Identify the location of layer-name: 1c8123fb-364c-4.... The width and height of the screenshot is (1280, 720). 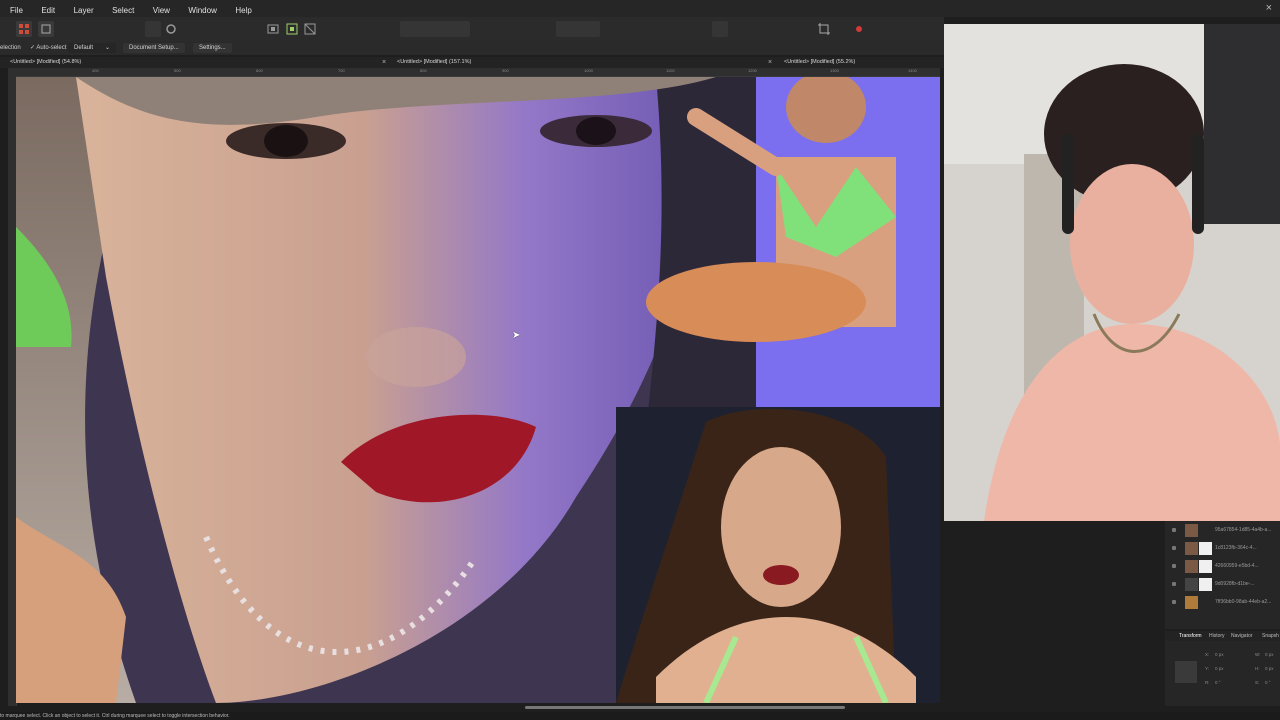
(1236, 548).